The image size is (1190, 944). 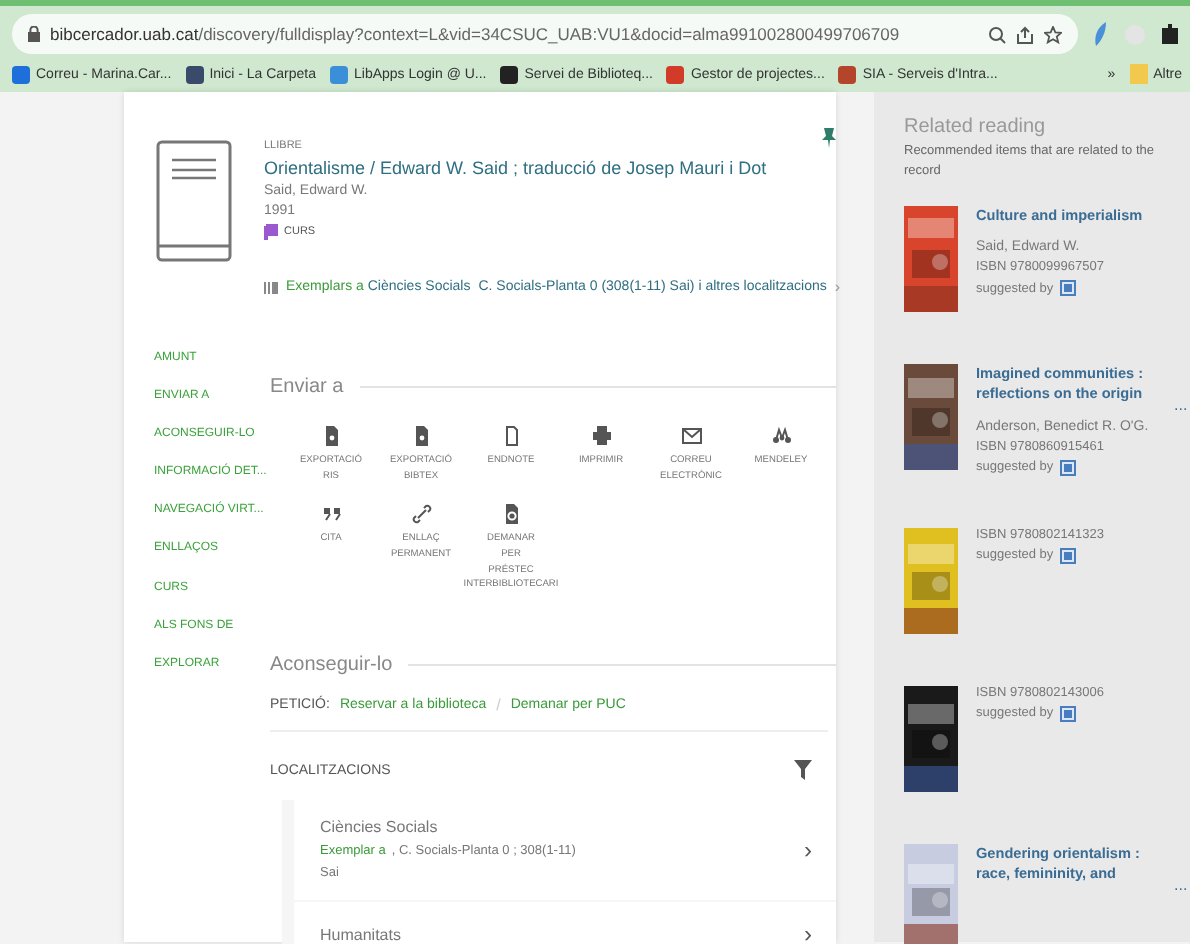 What do you see at coordinates (976, 127) in the screenshot?
I see `related-heading: Related reading` at bounding box center [976, 127].